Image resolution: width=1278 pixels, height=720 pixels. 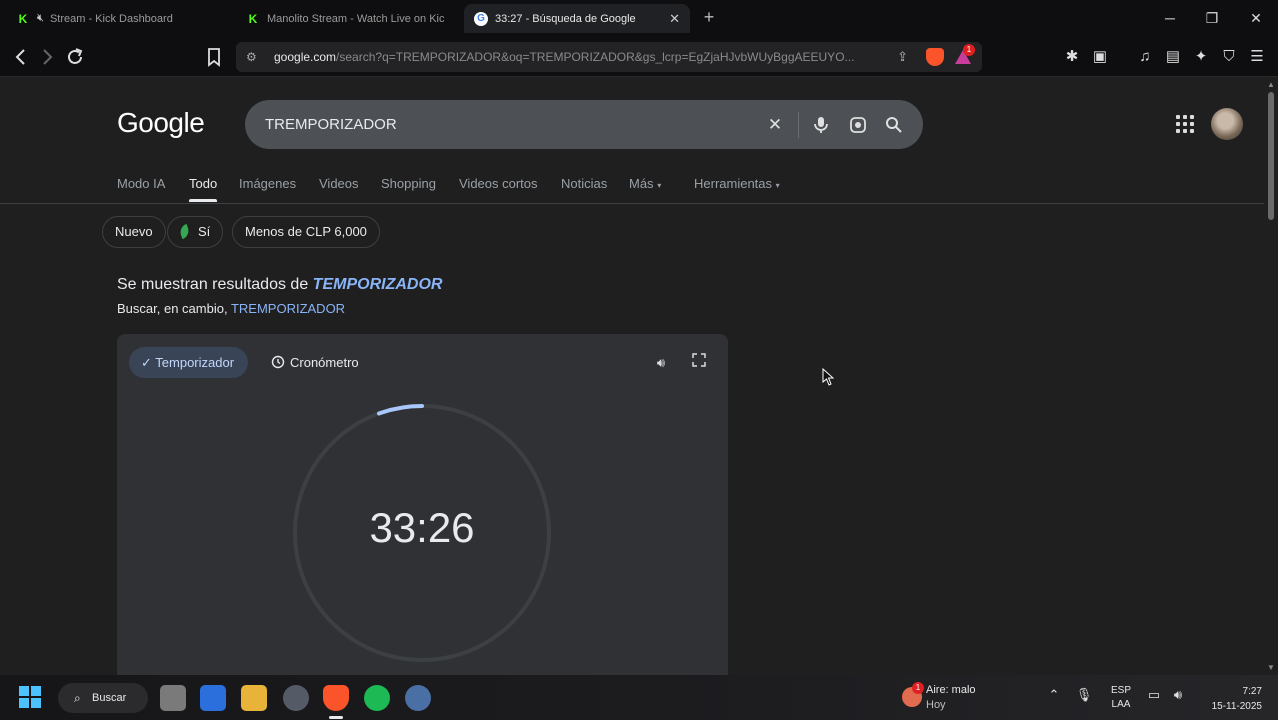 What do you see at coordinates (141, 183) in the screenshot?
I see `tab-modo-ia: Modo IA` at bounding box center [141, 183].